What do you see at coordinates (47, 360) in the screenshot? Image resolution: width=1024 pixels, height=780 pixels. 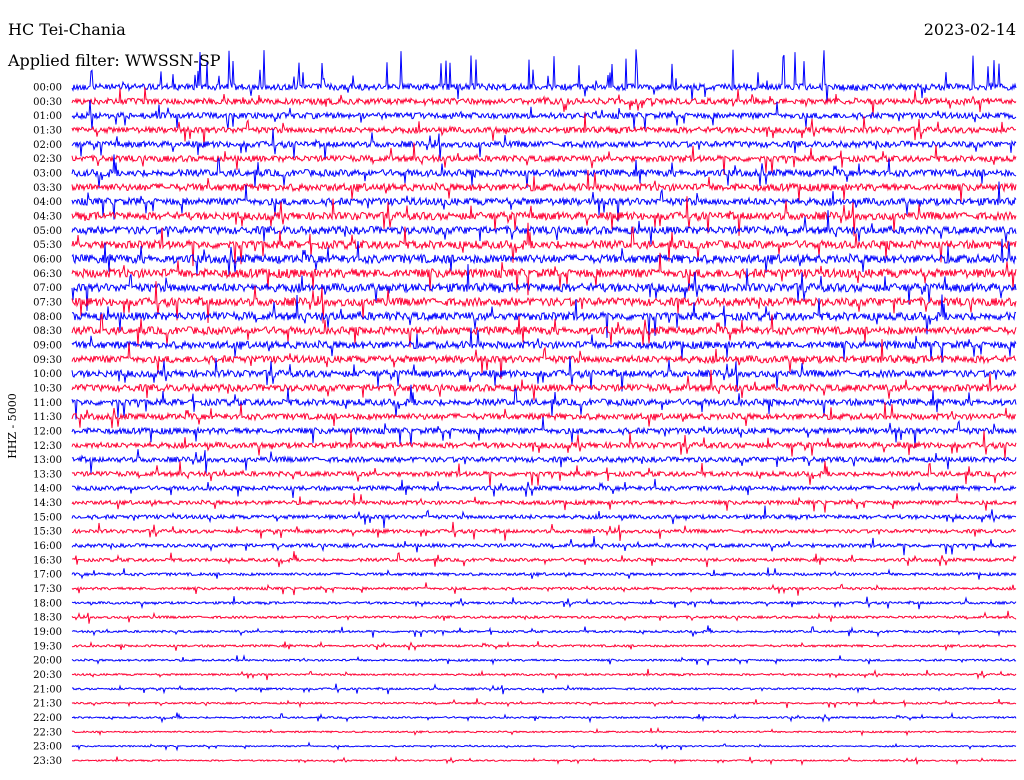 I see `time-tick-label: 09:30` at bounding box center [47, 360].